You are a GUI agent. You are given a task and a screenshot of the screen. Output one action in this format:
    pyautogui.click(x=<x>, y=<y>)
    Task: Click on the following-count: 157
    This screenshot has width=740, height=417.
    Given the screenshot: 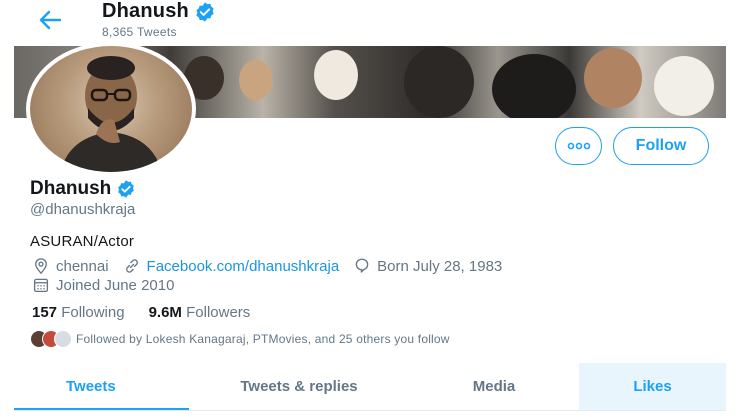 What is the action you would take?
    pyautogui.click(x=45, y=312)
    